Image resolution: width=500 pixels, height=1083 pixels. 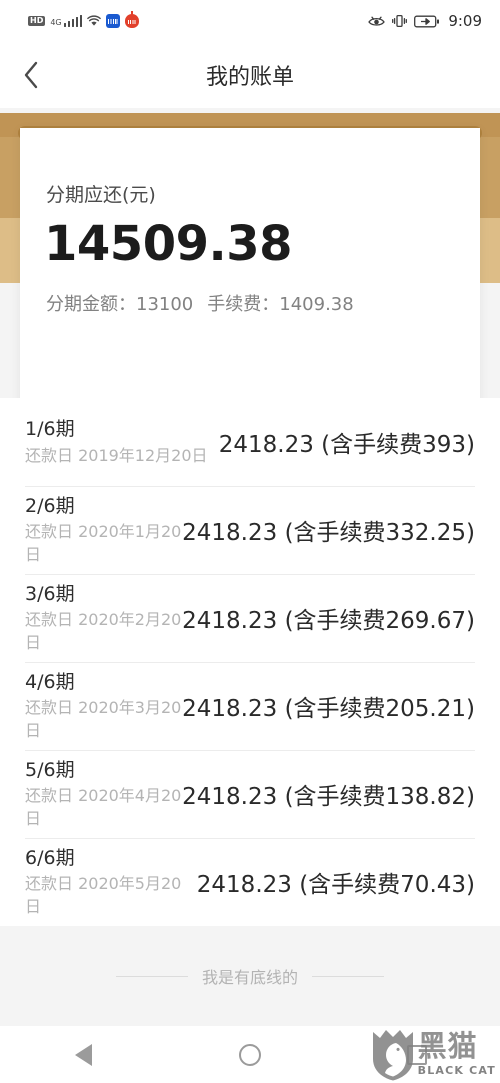 What do you see at coordinates (113, 21) in the screenshot?
I see `app-blue-icon` at bounding box center [113, 21].